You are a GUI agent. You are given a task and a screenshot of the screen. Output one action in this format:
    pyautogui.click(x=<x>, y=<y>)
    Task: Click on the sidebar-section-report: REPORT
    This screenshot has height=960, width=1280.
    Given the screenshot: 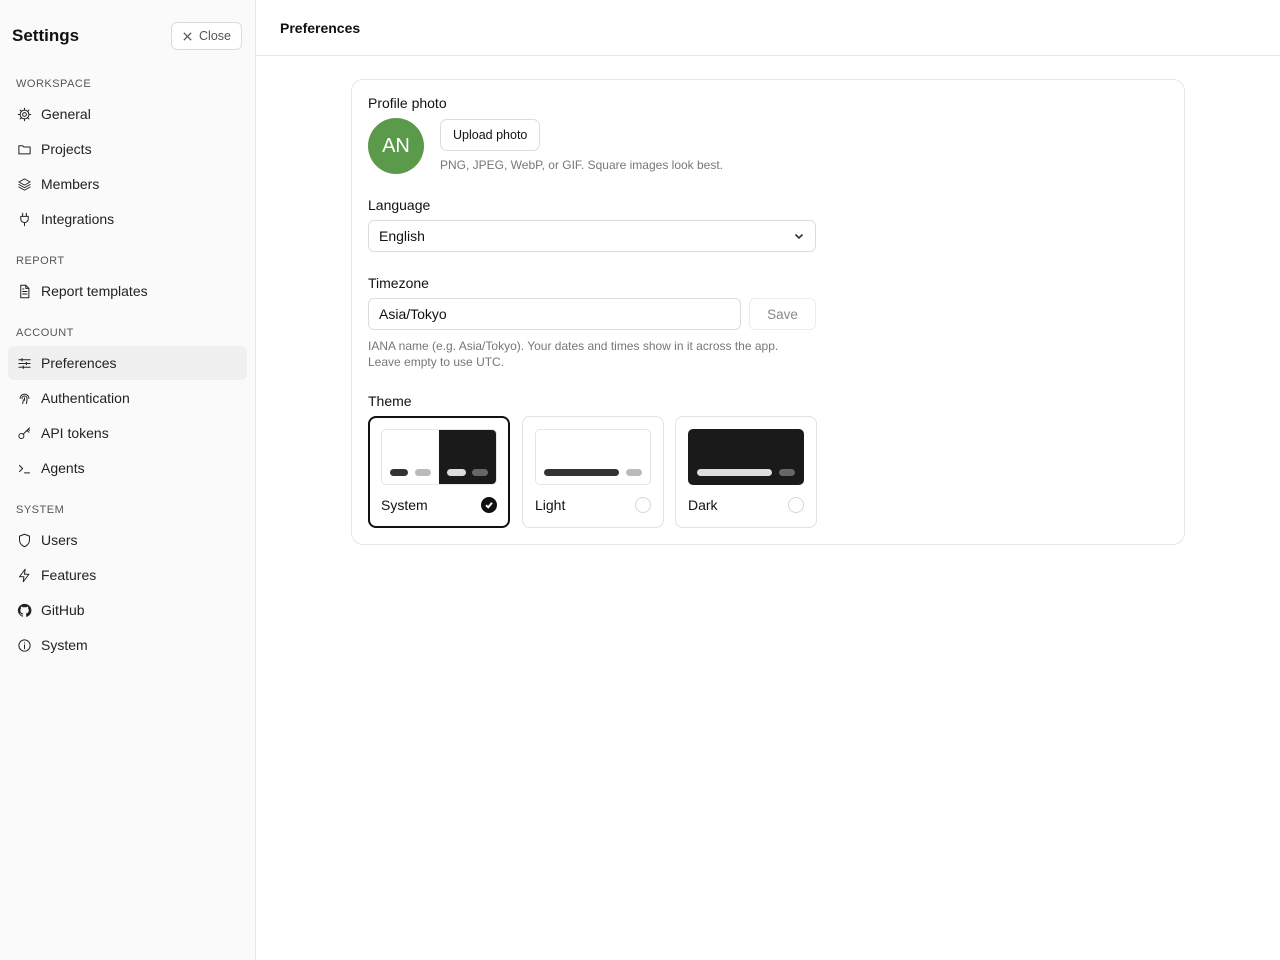 What is the action you would take?
    pyautogui.click(x=40, y=261)
    